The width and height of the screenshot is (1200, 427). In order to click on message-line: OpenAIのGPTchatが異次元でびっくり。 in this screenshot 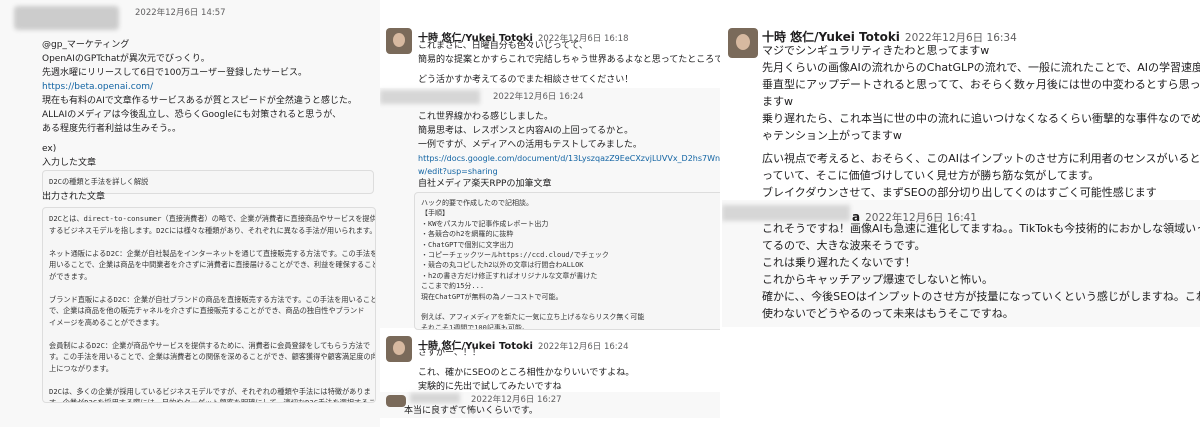, I will do `click(126, 59)`.